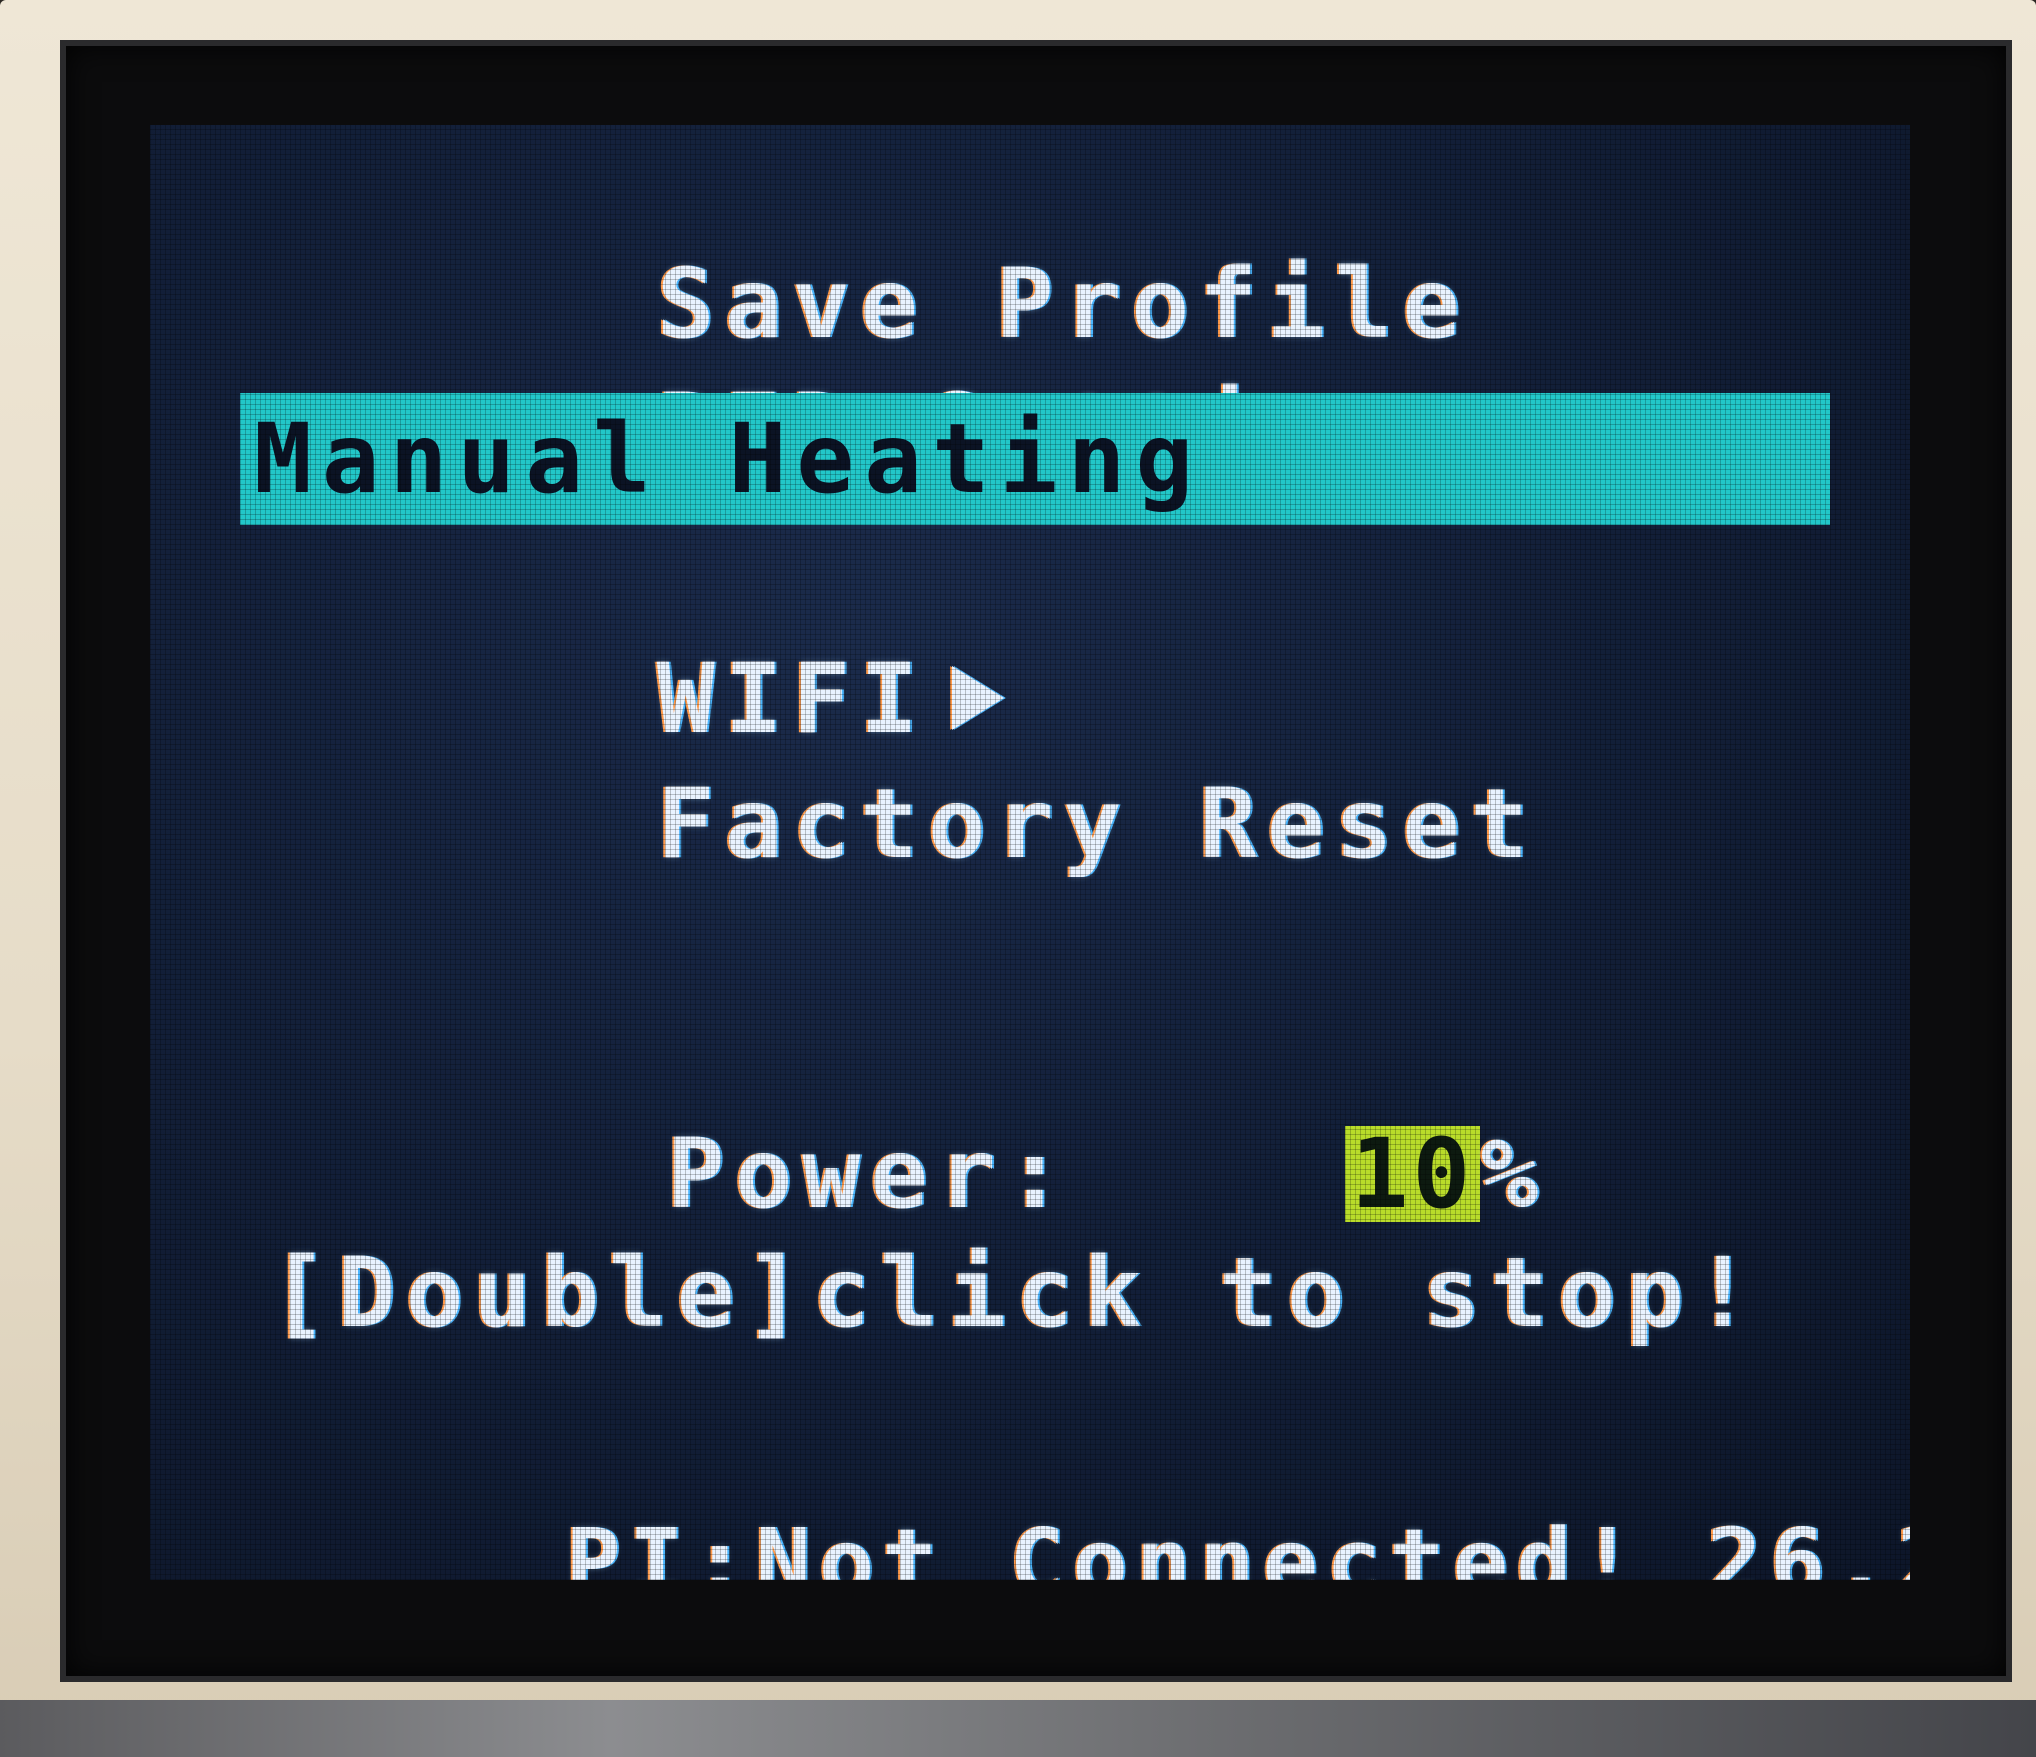 The image size is (2036, 1757). What do you see at coordinates (1097, 824) in the screenshot?
I see `menu-item-label: Factory Reset` at bounding box center [1097, 824].